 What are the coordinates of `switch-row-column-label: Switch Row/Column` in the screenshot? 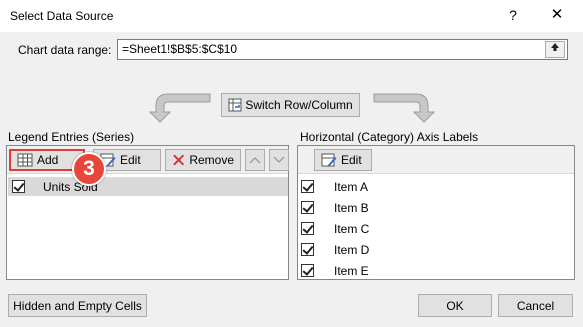 It's located at (299, 105).